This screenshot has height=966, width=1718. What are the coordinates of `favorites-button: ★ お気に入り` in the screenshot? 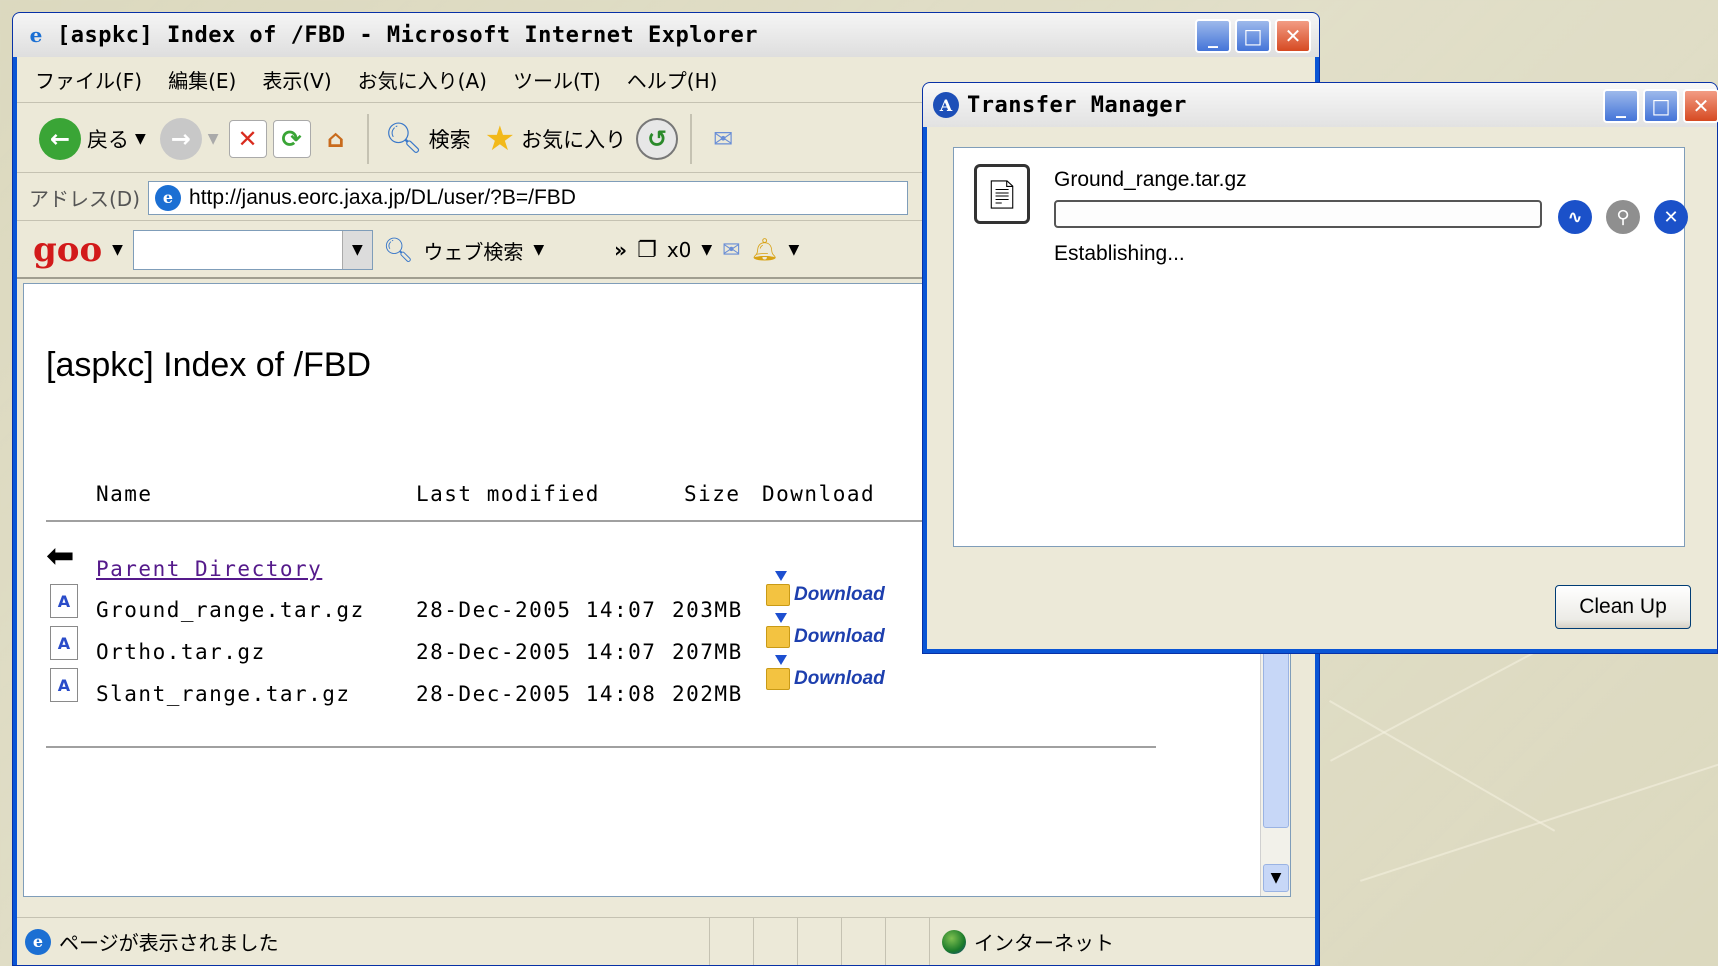 It's located at (555, 139).